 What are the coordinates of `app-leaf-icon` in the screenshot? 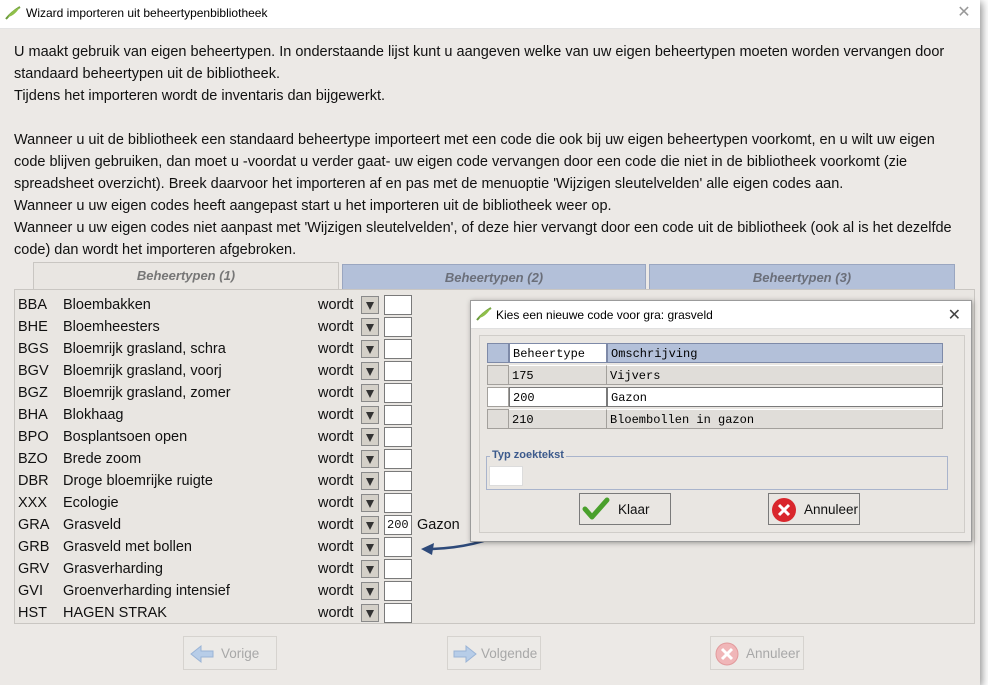 It's located at (484, 314).